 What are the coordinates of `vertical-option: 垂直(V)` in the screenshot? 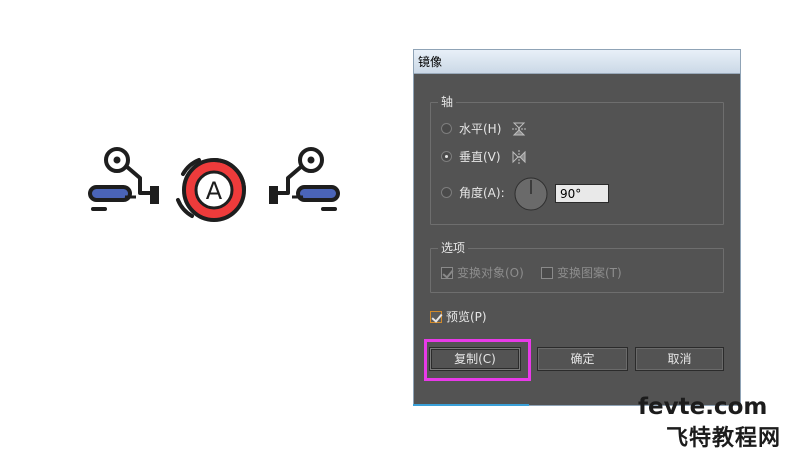 It's located at (484, 156).